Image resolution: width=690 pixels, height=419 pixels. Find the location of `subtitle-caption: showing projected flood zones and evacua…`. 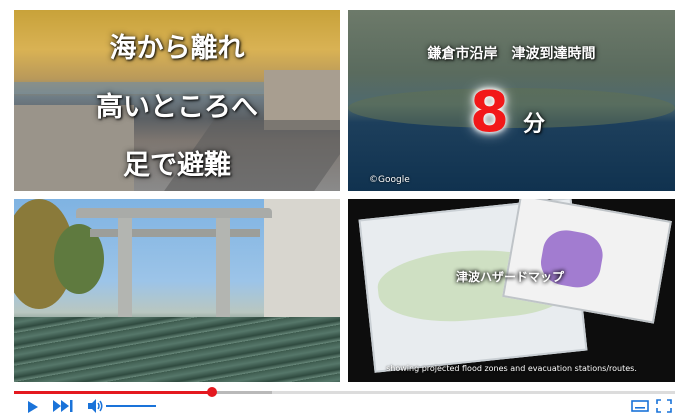

subtitle-caption: showing projected flood zones and evacua… is located at coordinates (511, 368).